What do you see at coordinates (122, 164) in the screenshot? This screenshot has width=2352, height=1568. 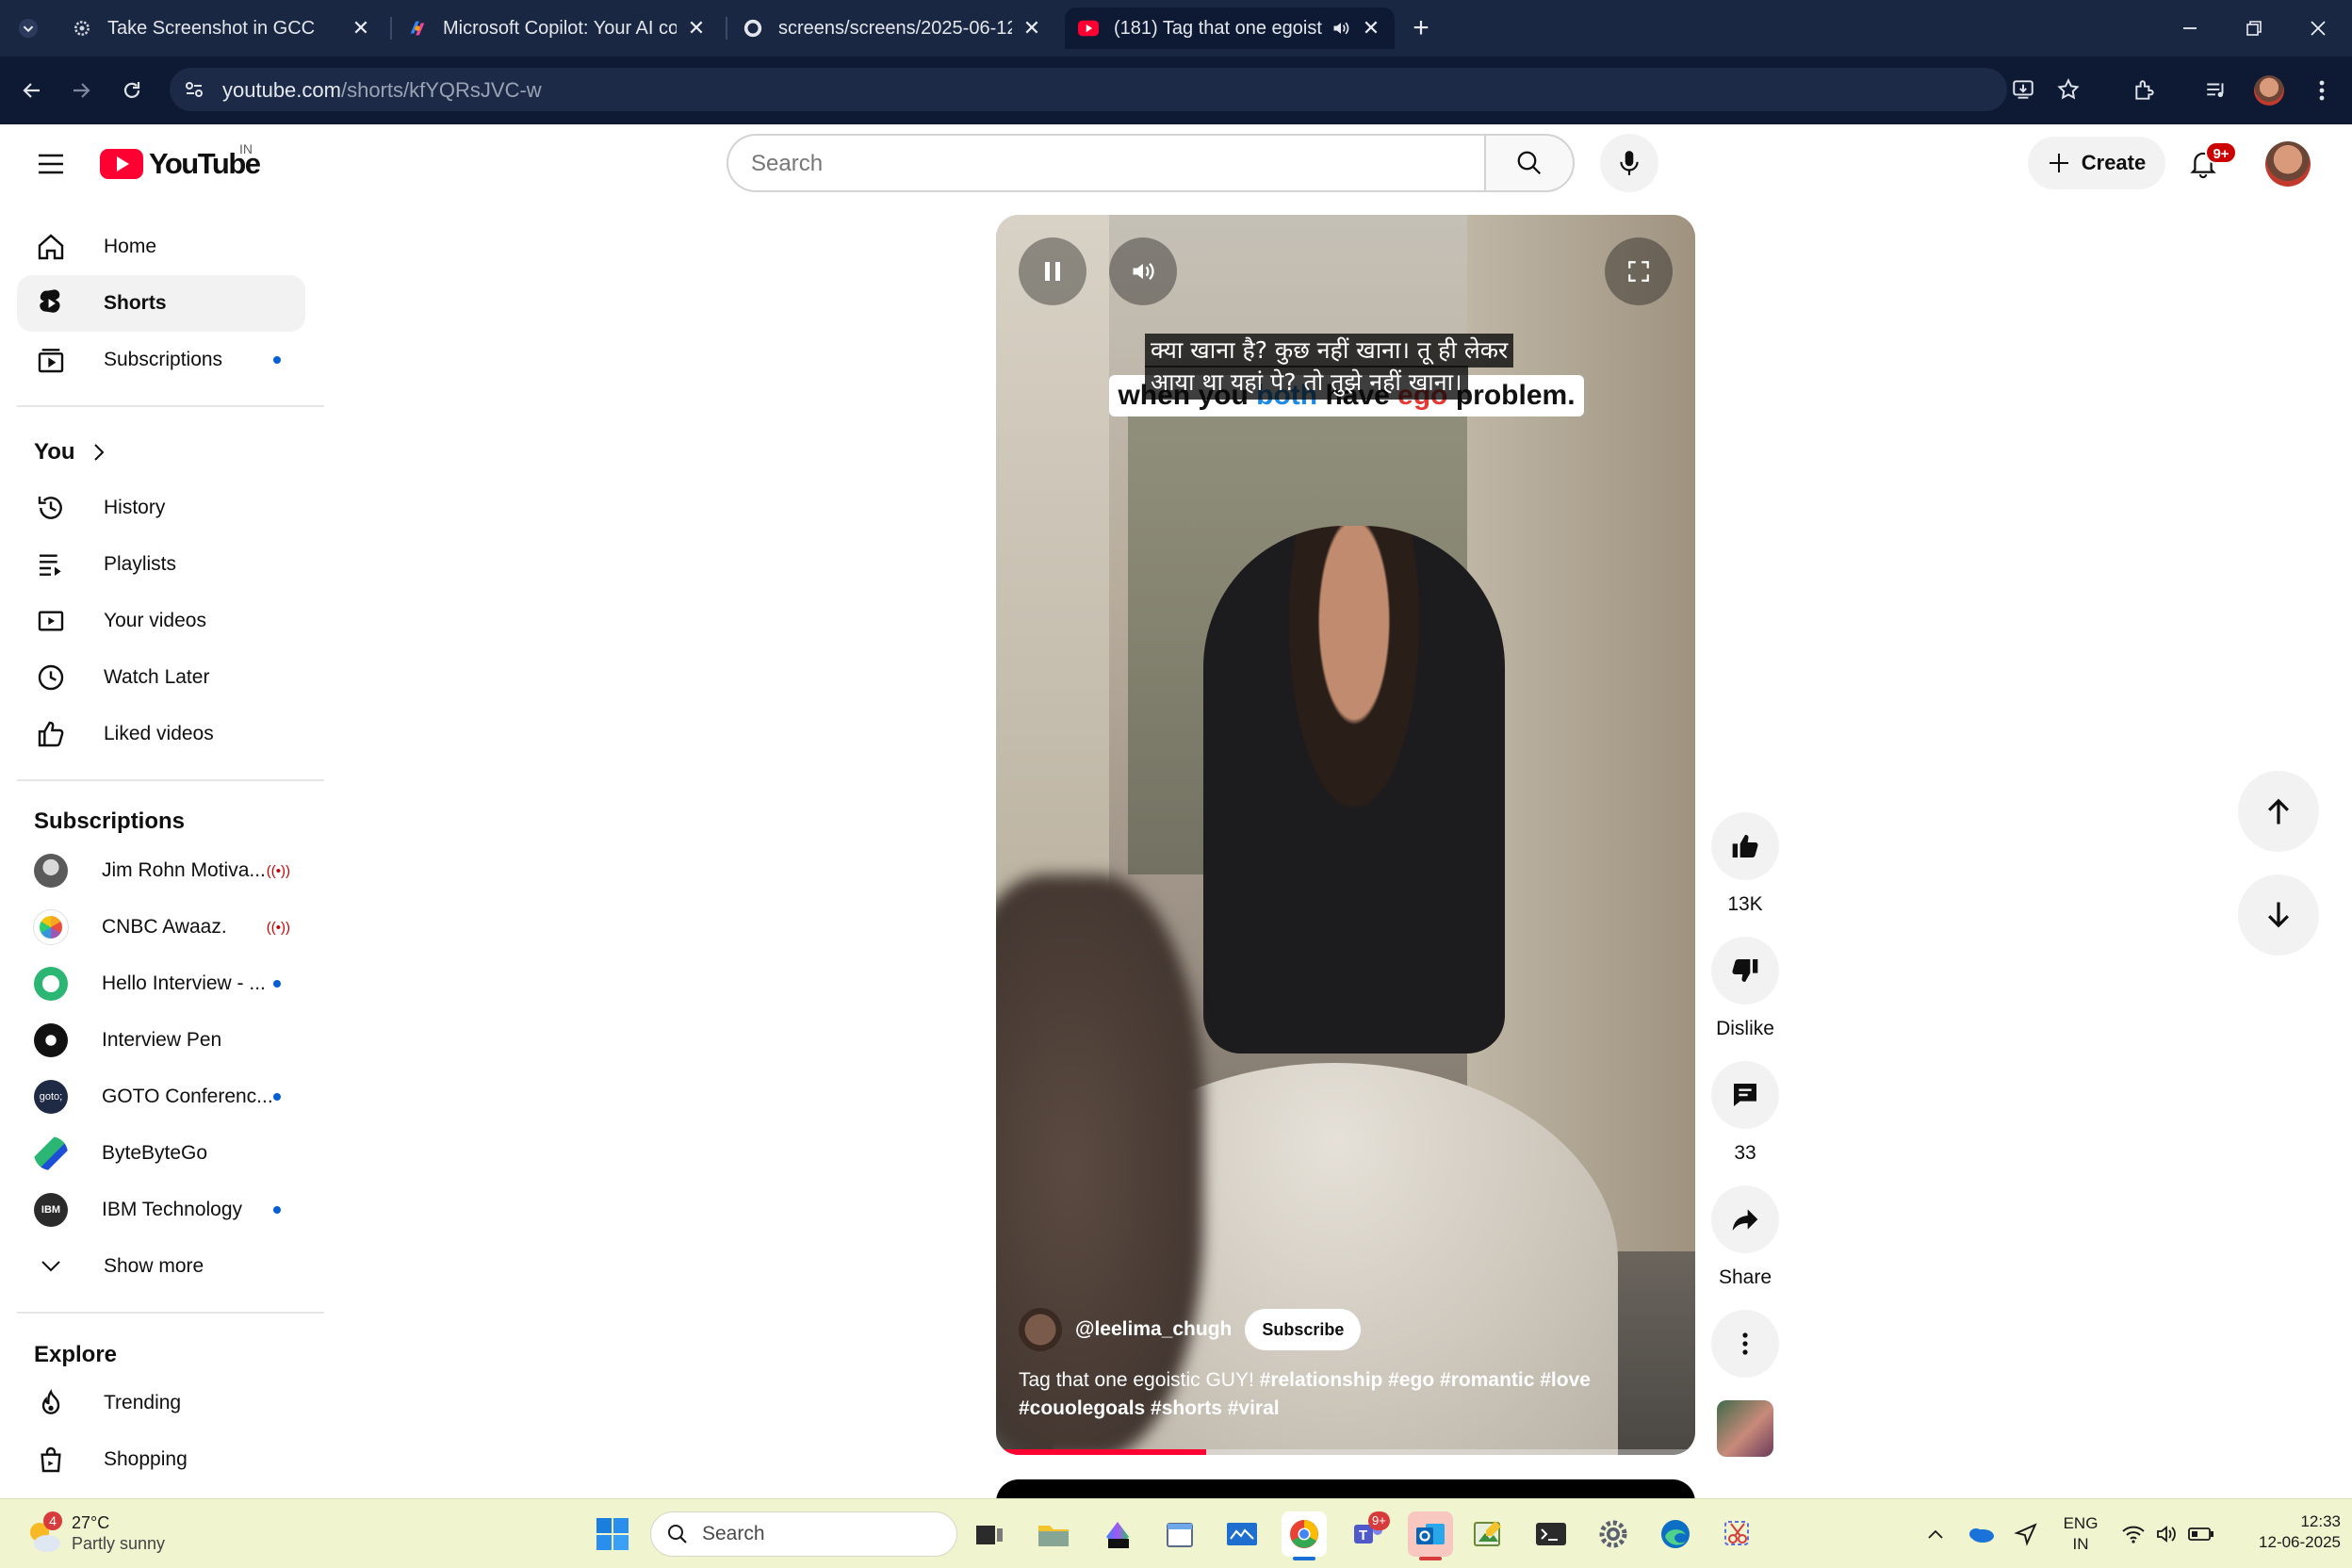 I see `youtube-logo-icon` at bounding box center [122, 164].